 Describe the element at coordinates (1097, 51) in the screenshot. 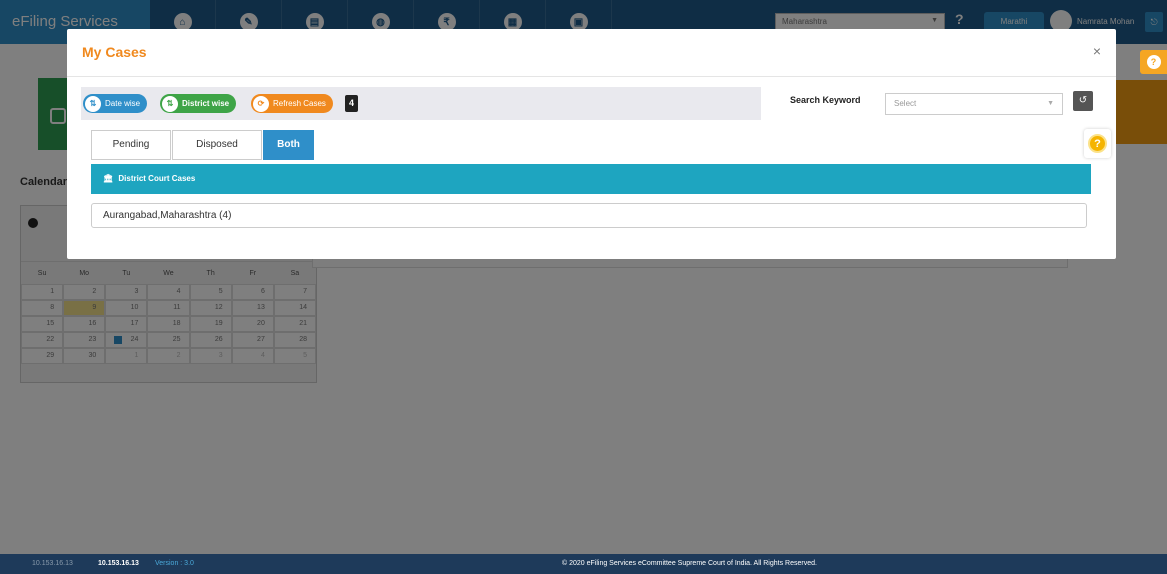

I see `close-icon: ×` at that location.